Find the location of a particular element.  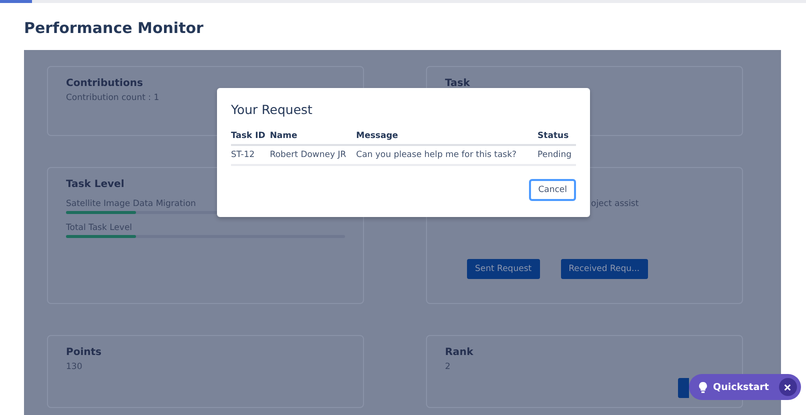

cancel-button: Cancel is located at coordinates (552, 190).